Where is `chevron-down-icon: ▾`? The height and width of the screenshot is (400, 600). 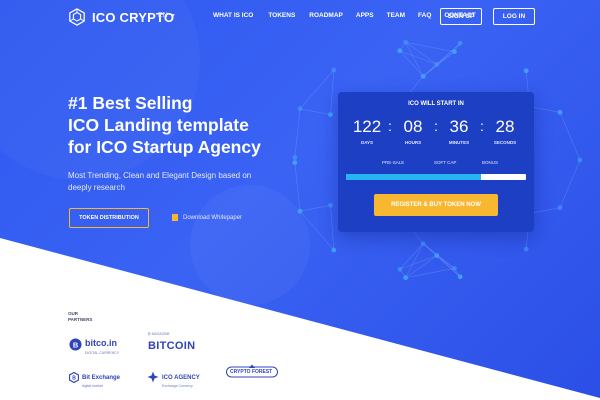
chevron-down-icon: ▾ is located at coordinates (173, 16).